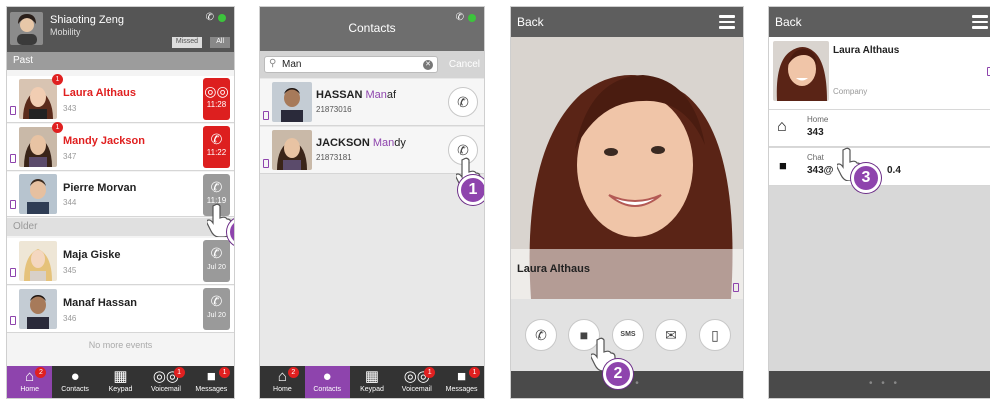 The height and width of the screenshot is (403, 990). What do you see at coordinates (462, 376) in the screenshot?
I see `message-icon: ■` at bounding box center [462, 376].